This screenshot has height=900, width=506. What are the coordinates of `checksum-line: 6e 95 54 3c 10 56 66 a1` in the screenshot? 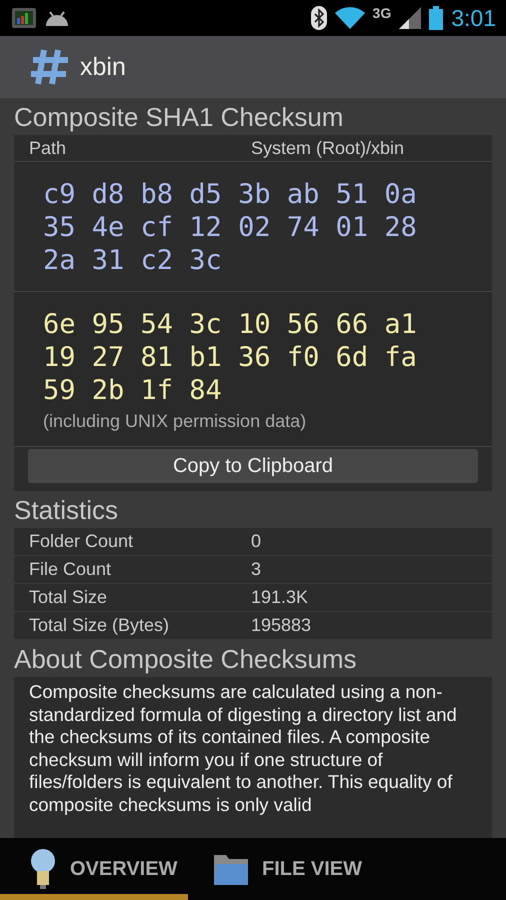 It's located at (230, 324).